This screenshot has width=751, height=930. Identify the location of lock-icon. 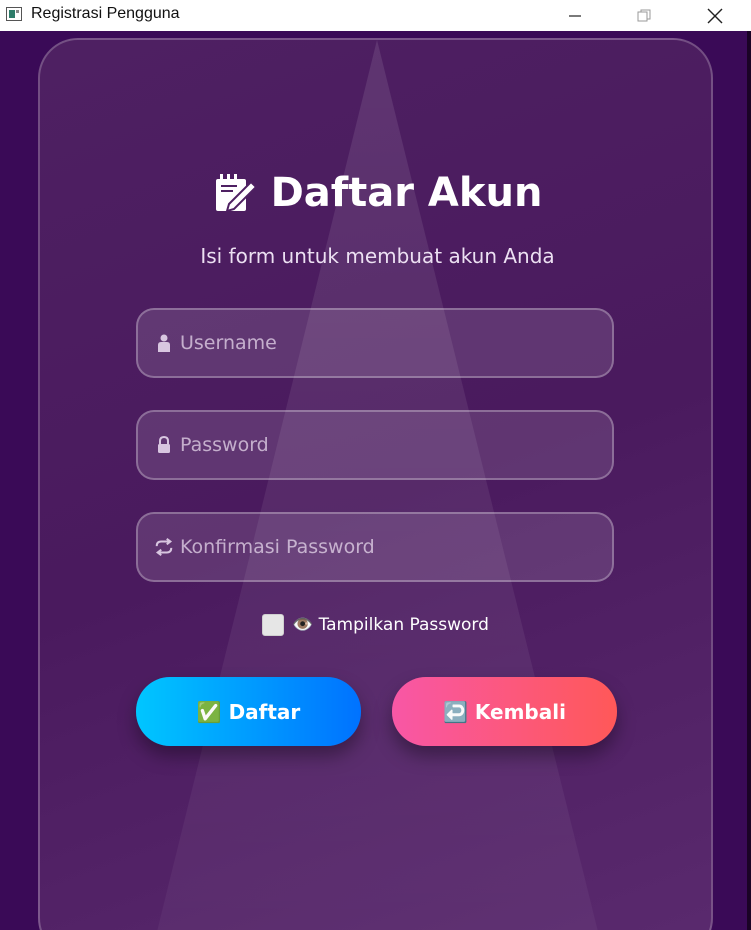
(164, 445).